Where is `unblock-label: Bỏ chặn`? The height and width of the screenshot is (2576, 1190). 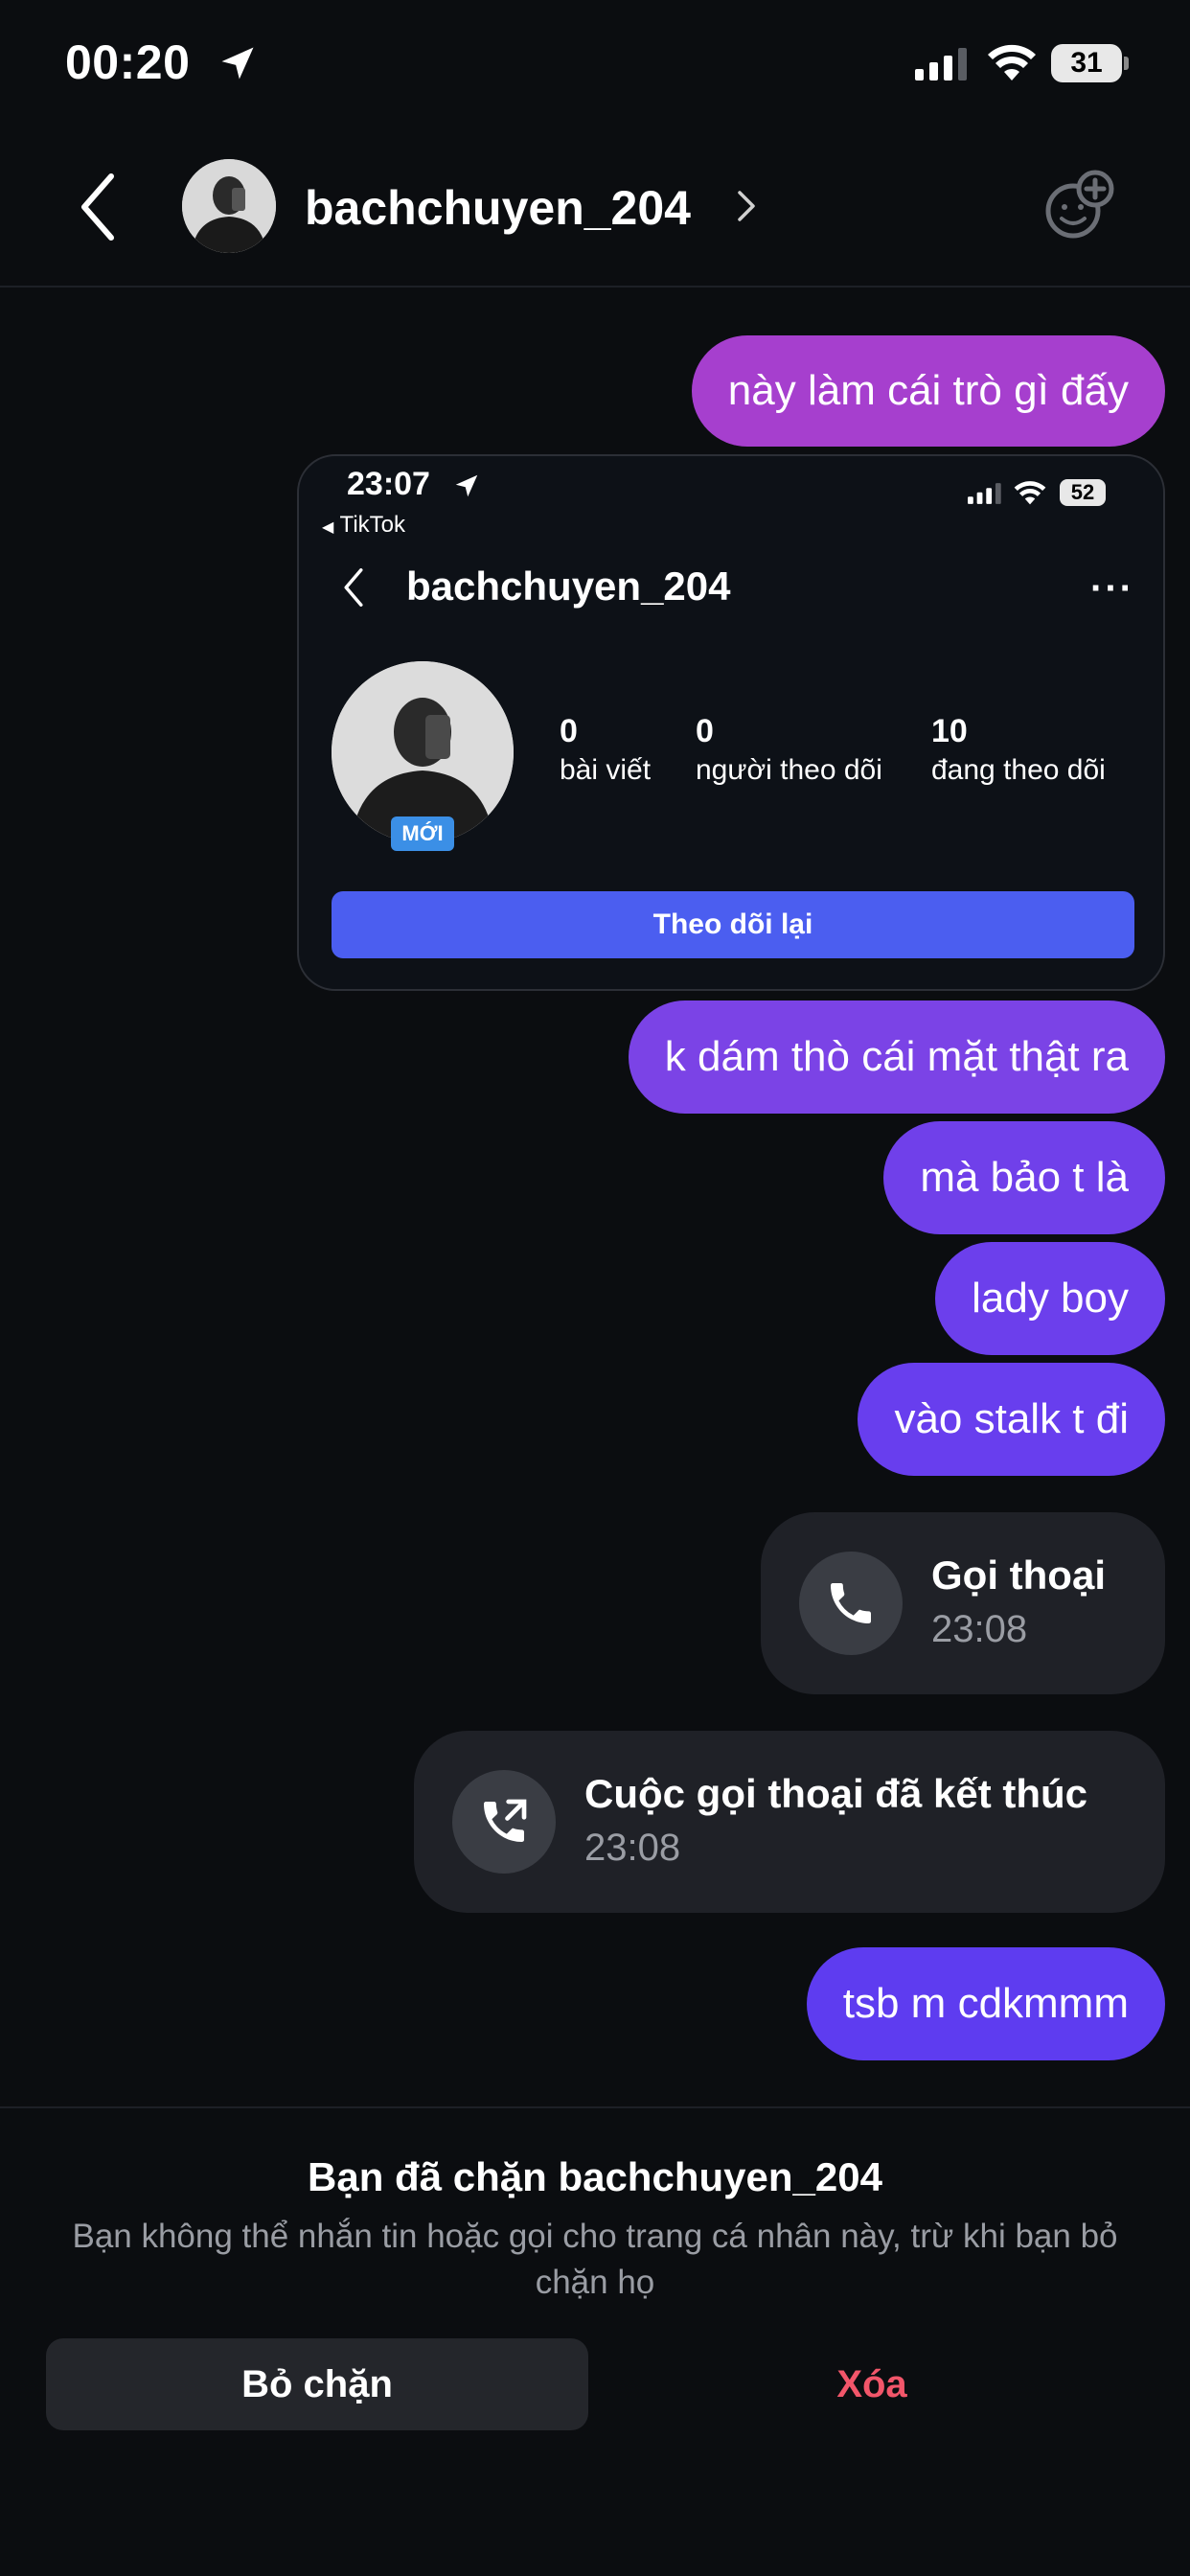 unblock-label: Bỏ chặn is located at coordinates (317, 2383).